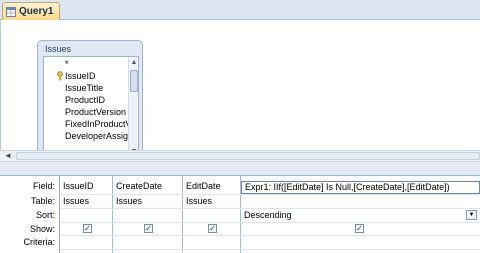 This screenshot has width=480, height=253. What do you see at coordinates (240, 169) in the screenshot?
I see `pane-splitter` at bounding box center [240, 169].